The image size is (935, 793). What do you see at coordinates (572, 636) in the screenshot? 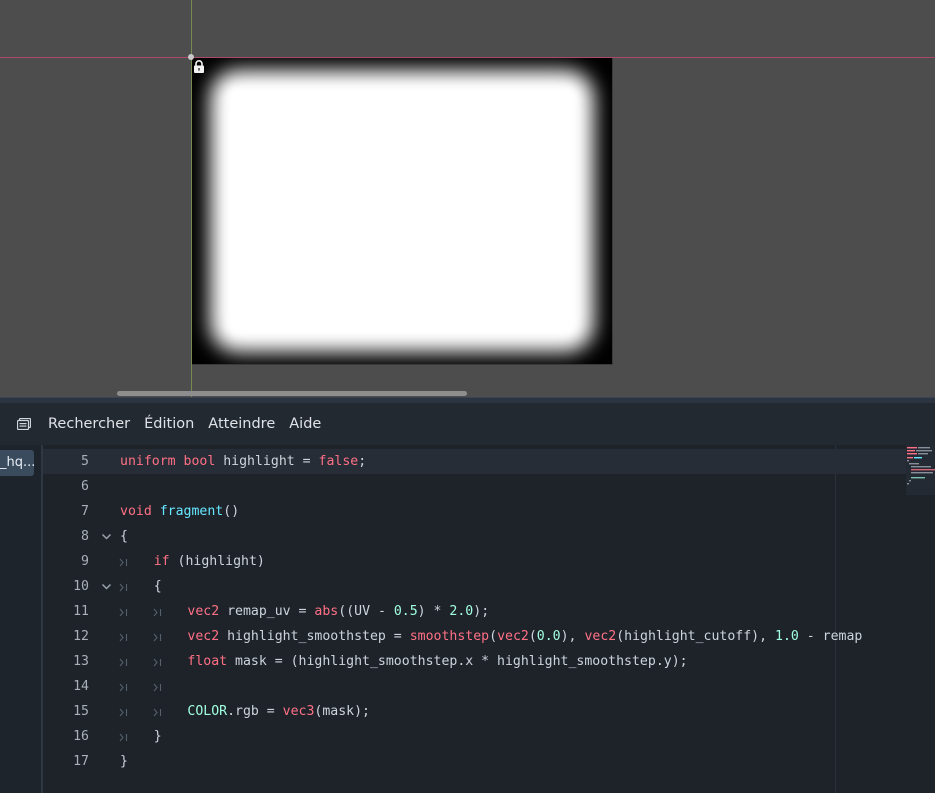
I see `code-token: ),` at bounding box center [572, 636].